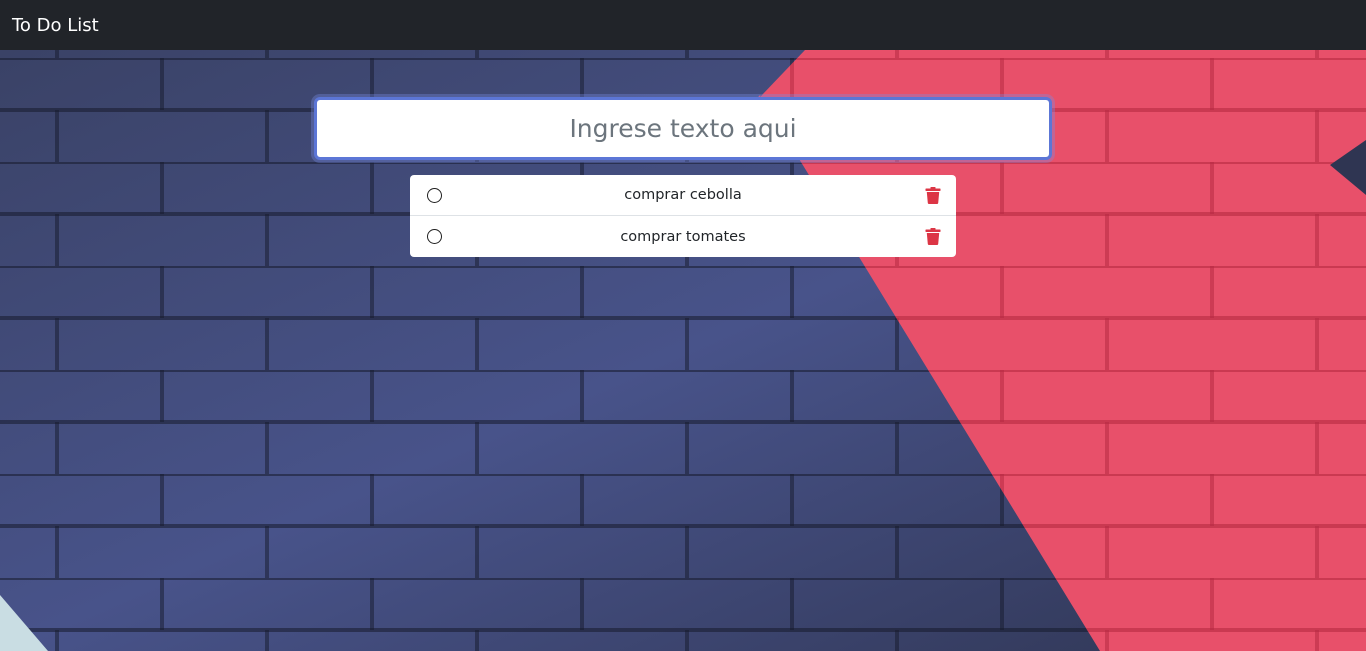 This screenshot has width=1366, height=651. Describe the element at coordinates (55, 25) in the screenshot. I see `app-title: To Do List` at that location.